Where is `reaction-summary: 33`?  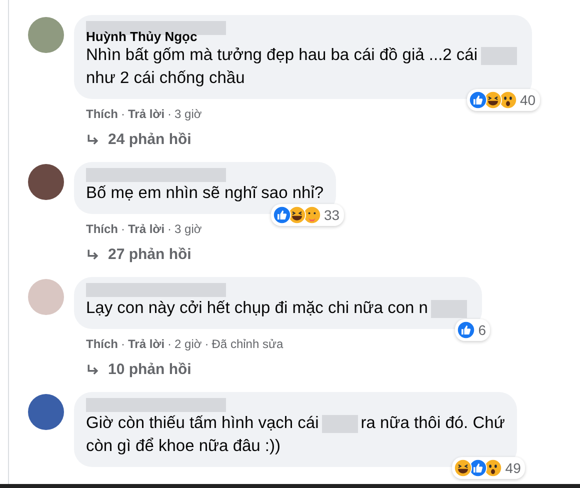
reaction-summary: 33 is located at coordinates (307, 215).